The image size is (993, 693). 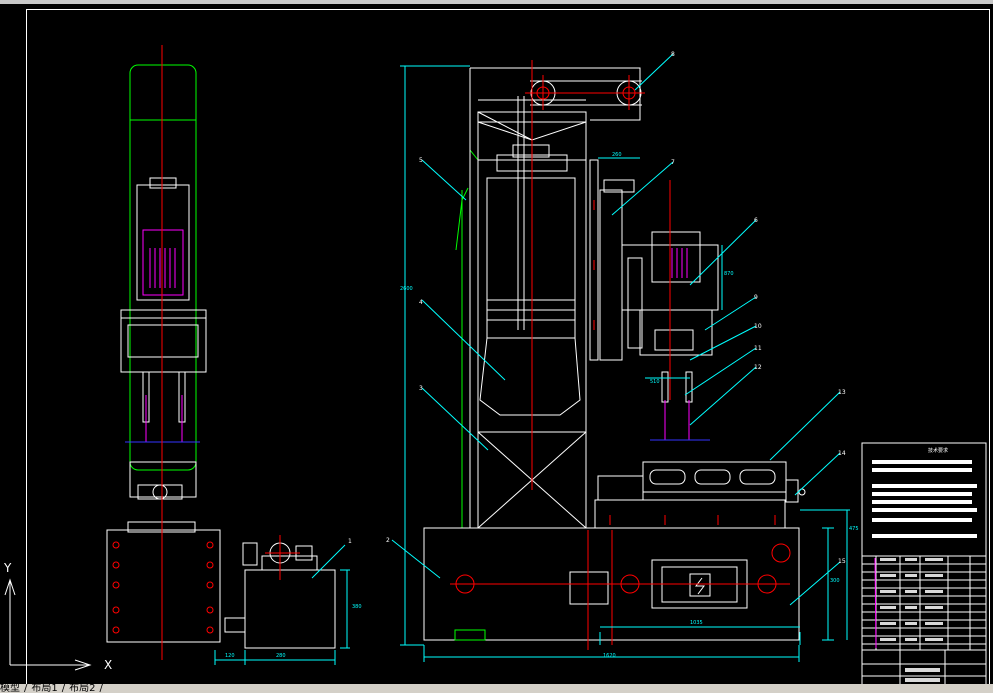 What do you see at coordinates (758, 367) in the screenshot?
I see `svg-text: 12` at bounding box center [758, 367].